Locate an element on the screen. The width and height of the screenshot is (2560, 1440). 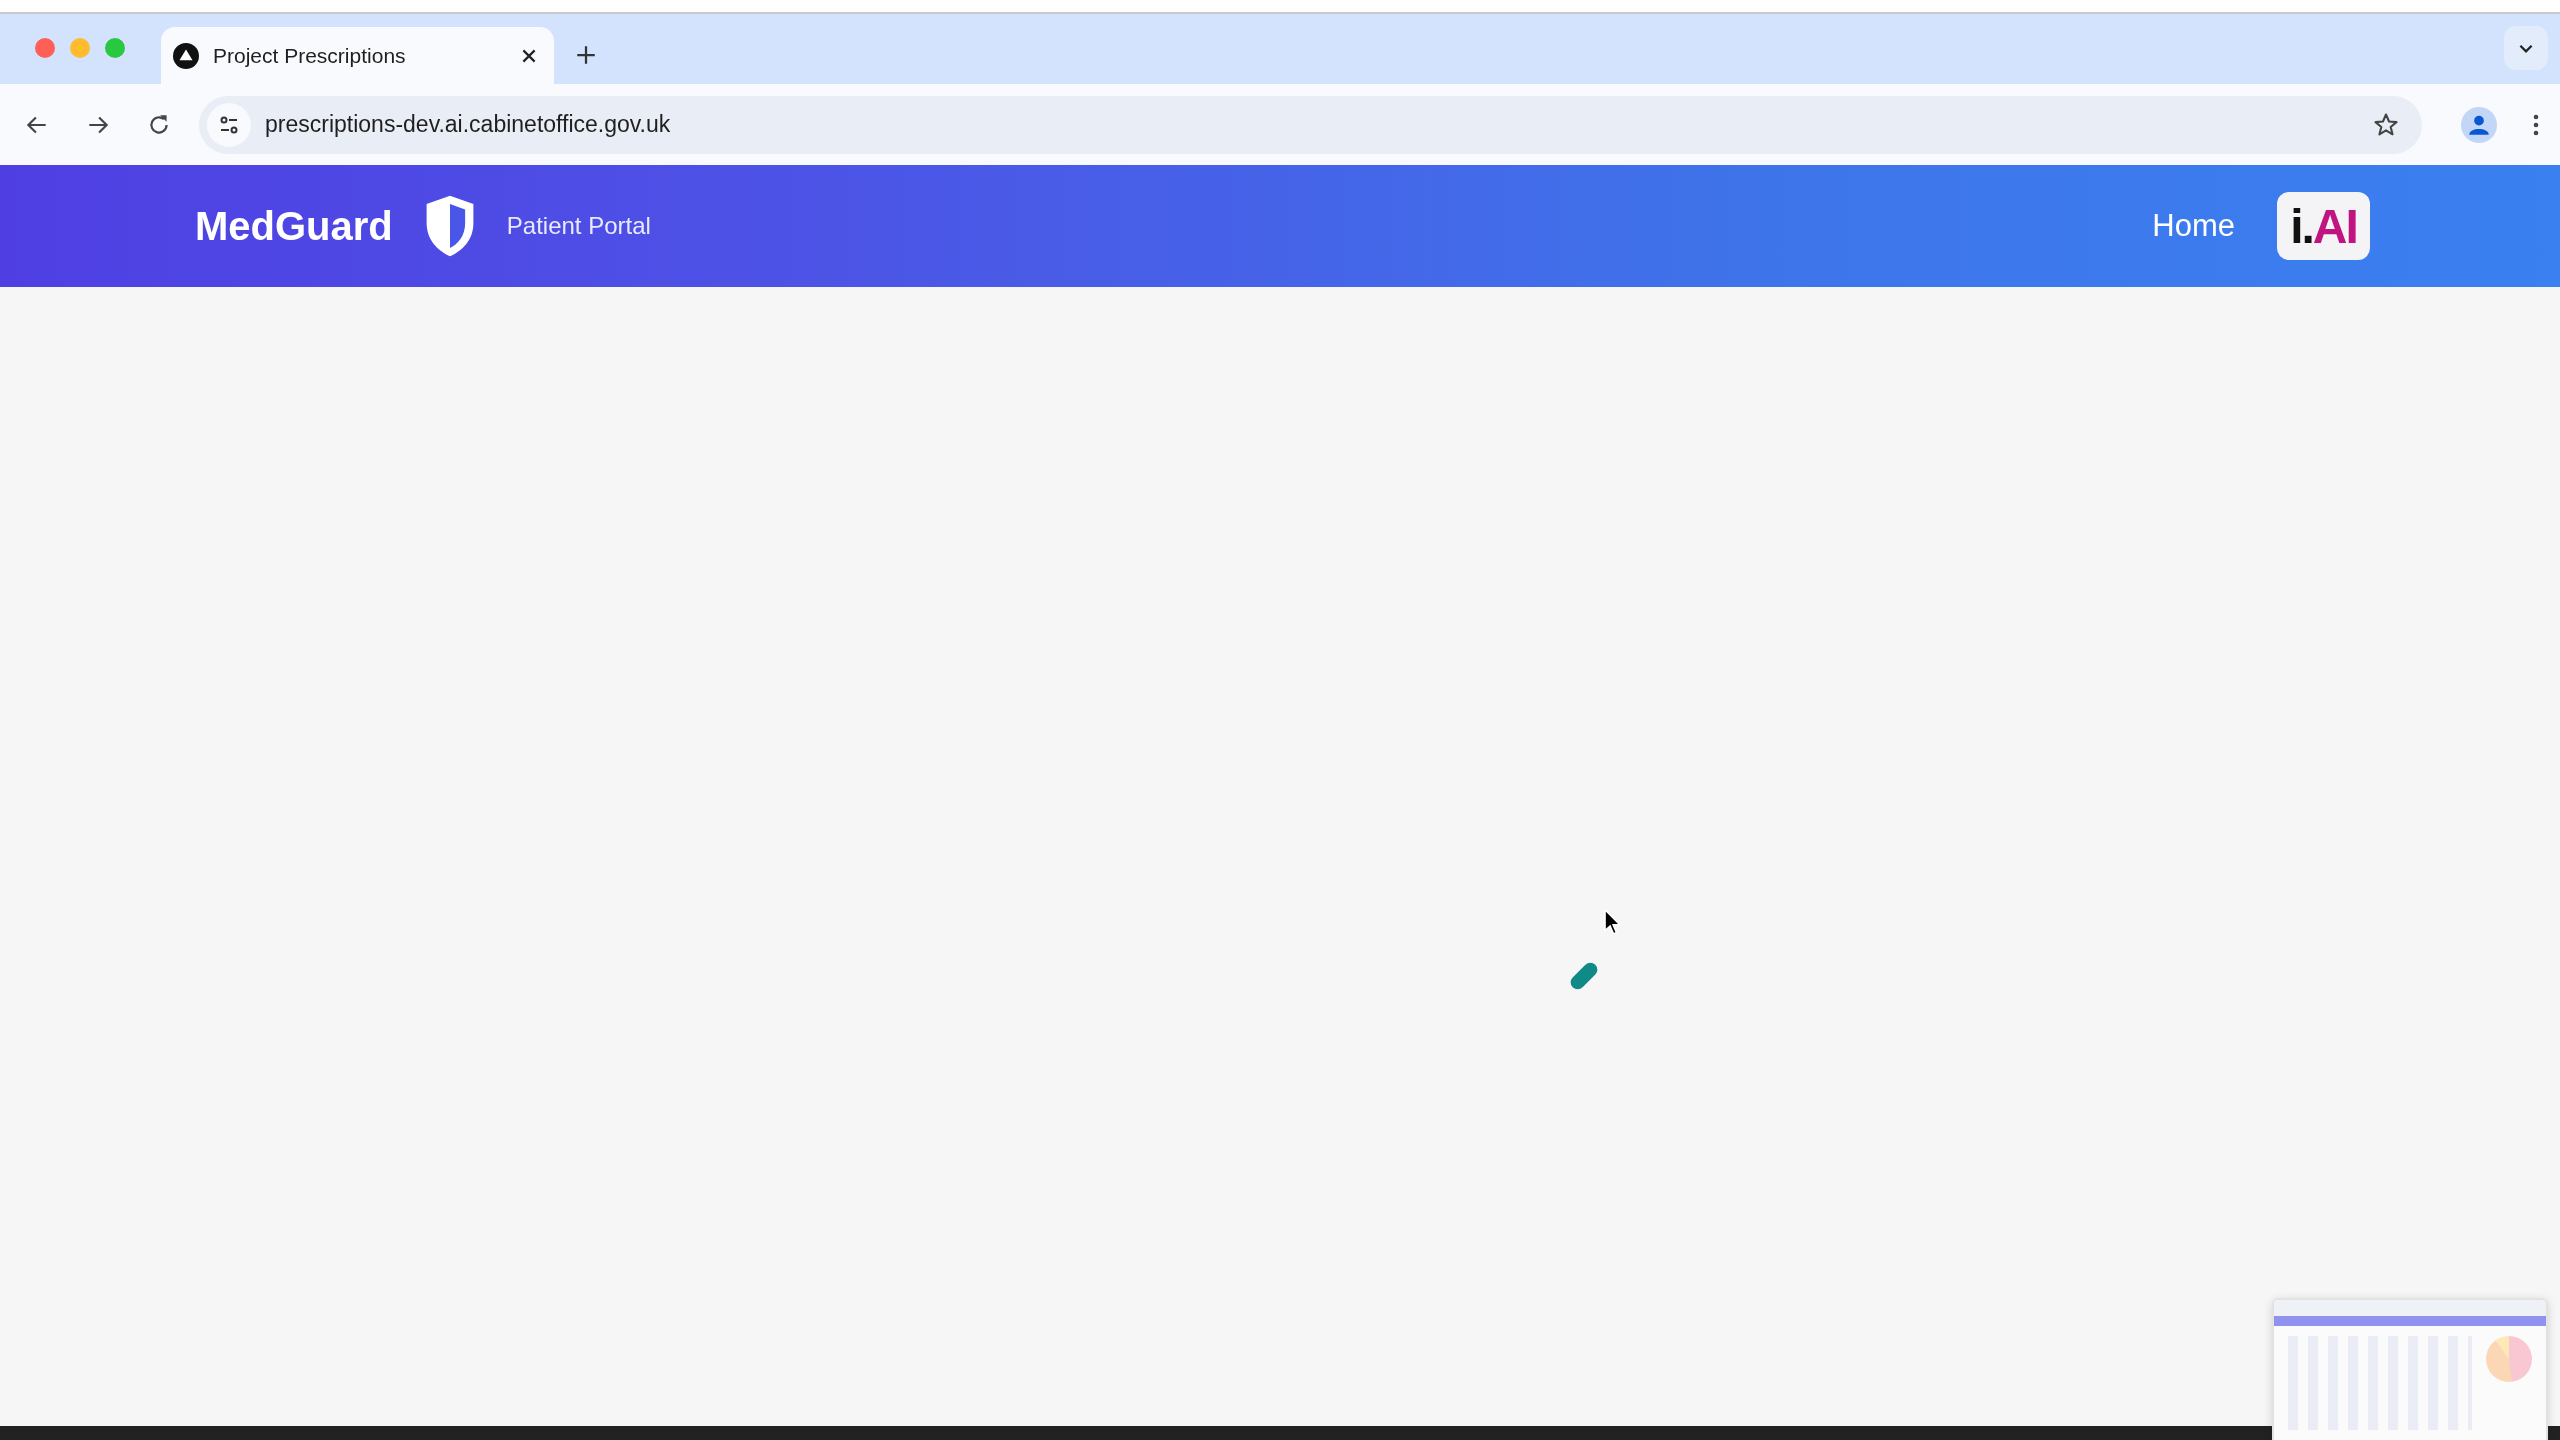
profile-avatar-icon is located at coordinates (2479, 124).